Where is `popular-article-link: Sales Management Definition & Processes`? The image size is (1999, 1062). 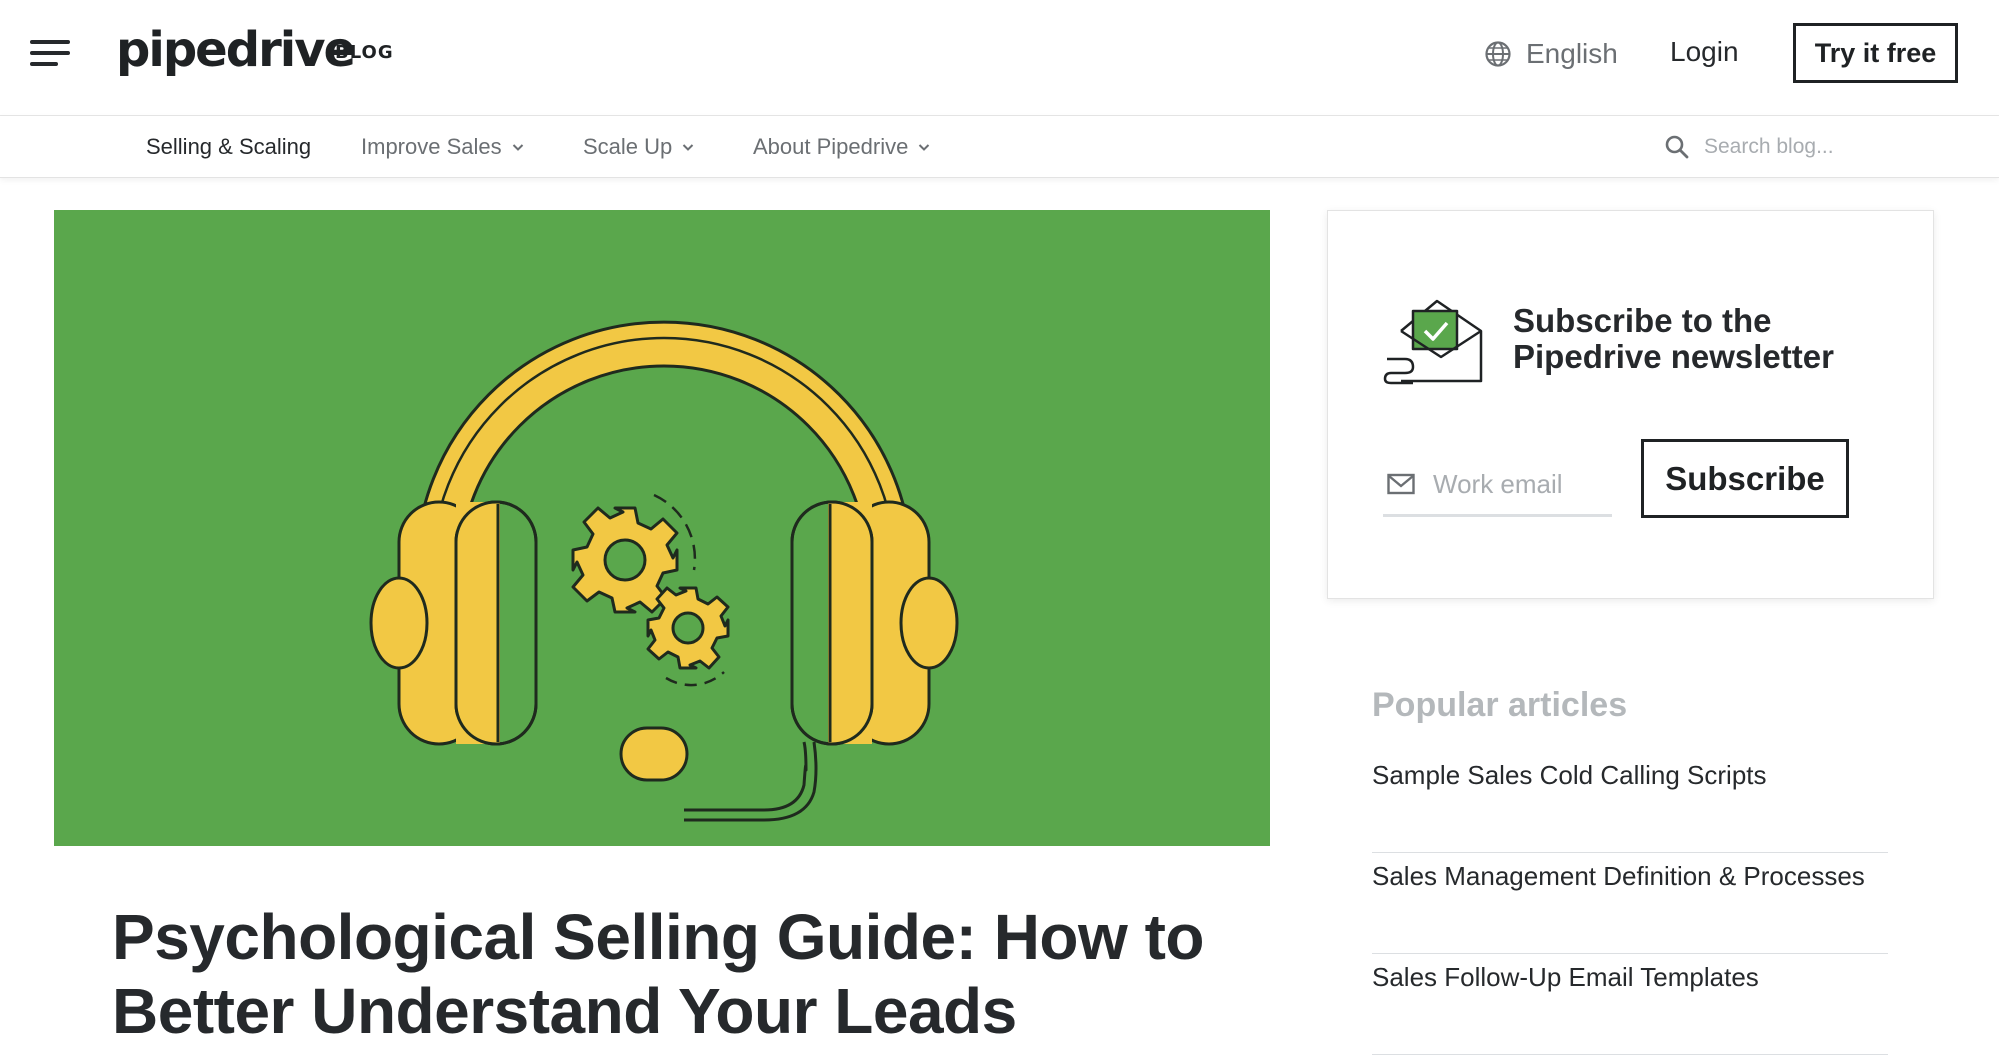 popular-article-link: Sales Management Definition & Processes is located at coordinates (1630, 903).